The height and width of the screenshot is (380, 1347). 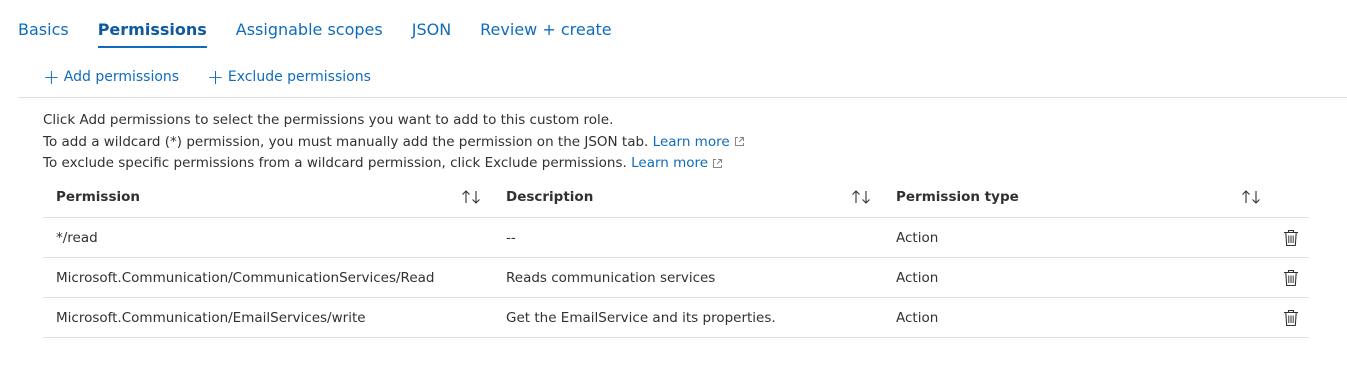 What do you see at coordinates (676, 238) in the screenshot?
I see `table-row: */read -- Action` at bounding box center [676, 238].